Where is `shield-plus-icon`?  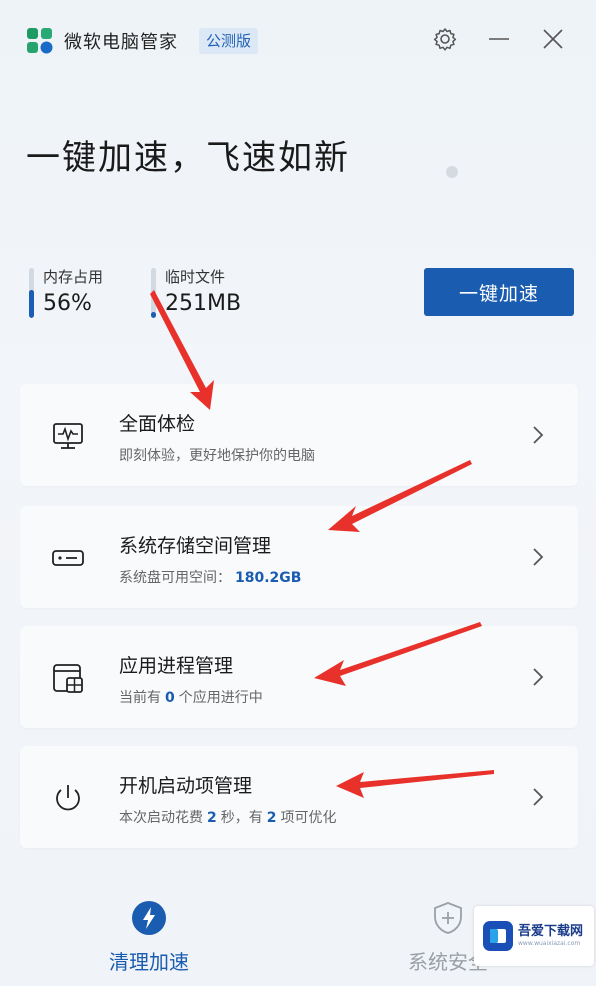
shield-plus-icon is located at coordinates (448, 918).